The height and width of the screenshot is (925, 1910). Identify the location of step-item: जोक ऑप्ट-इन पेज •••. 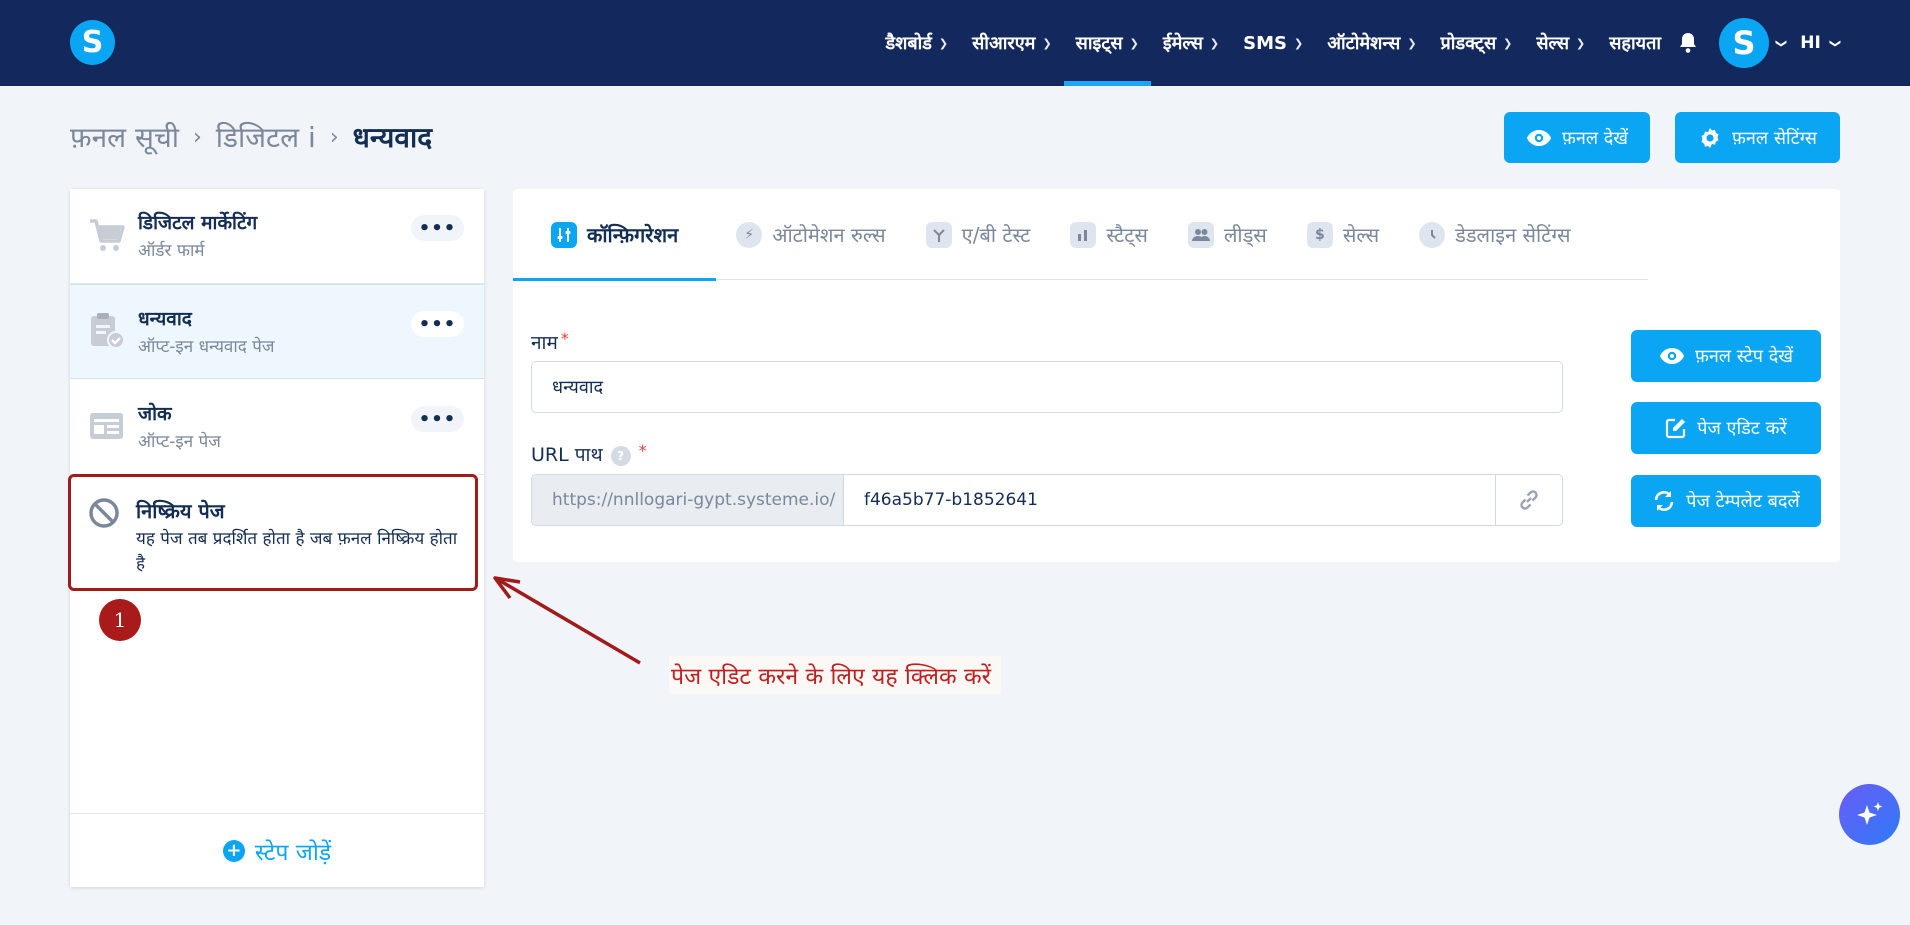
(277, 427).